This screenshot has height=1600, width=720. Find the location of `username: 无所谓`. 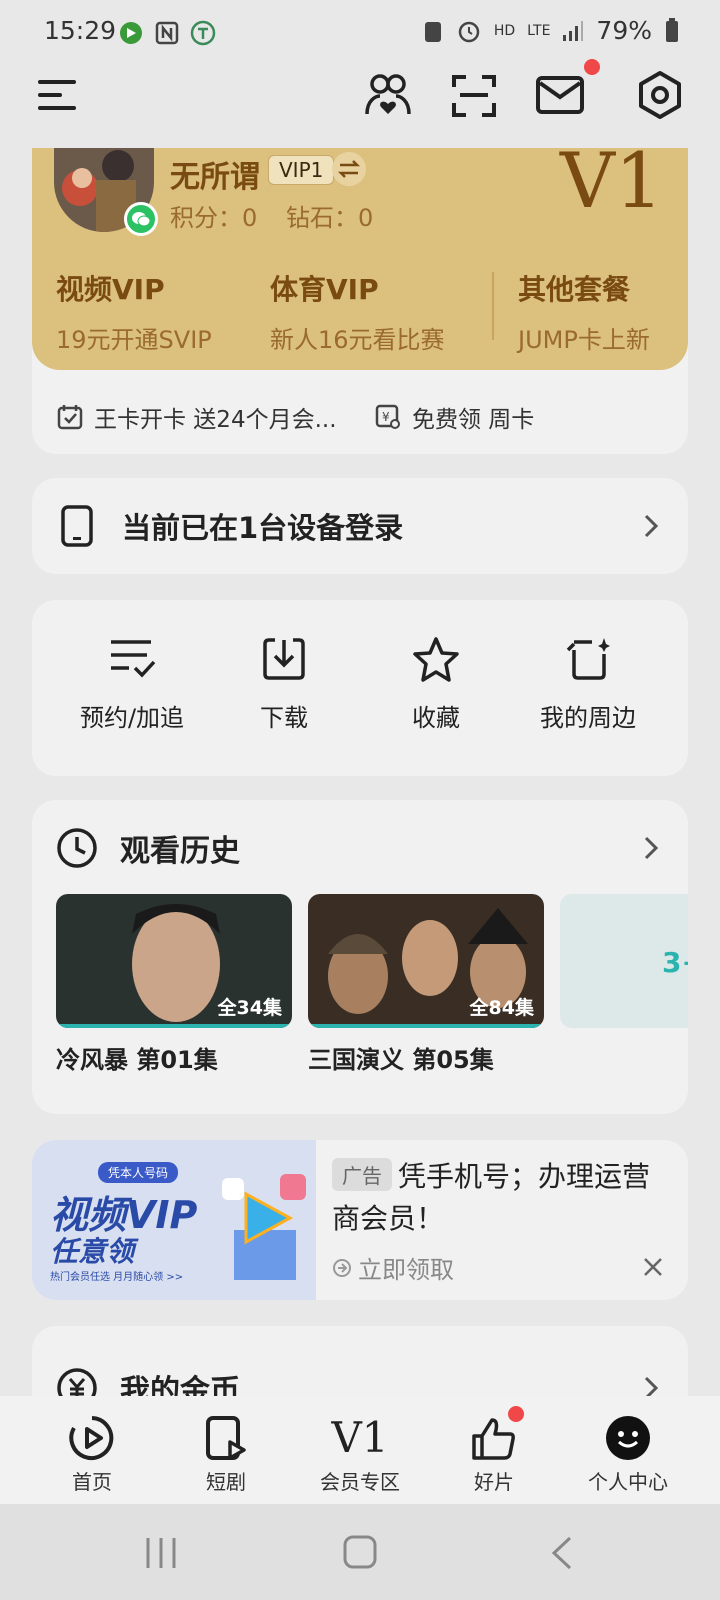

username: 无所谓 is located at coordinates (215, 177).